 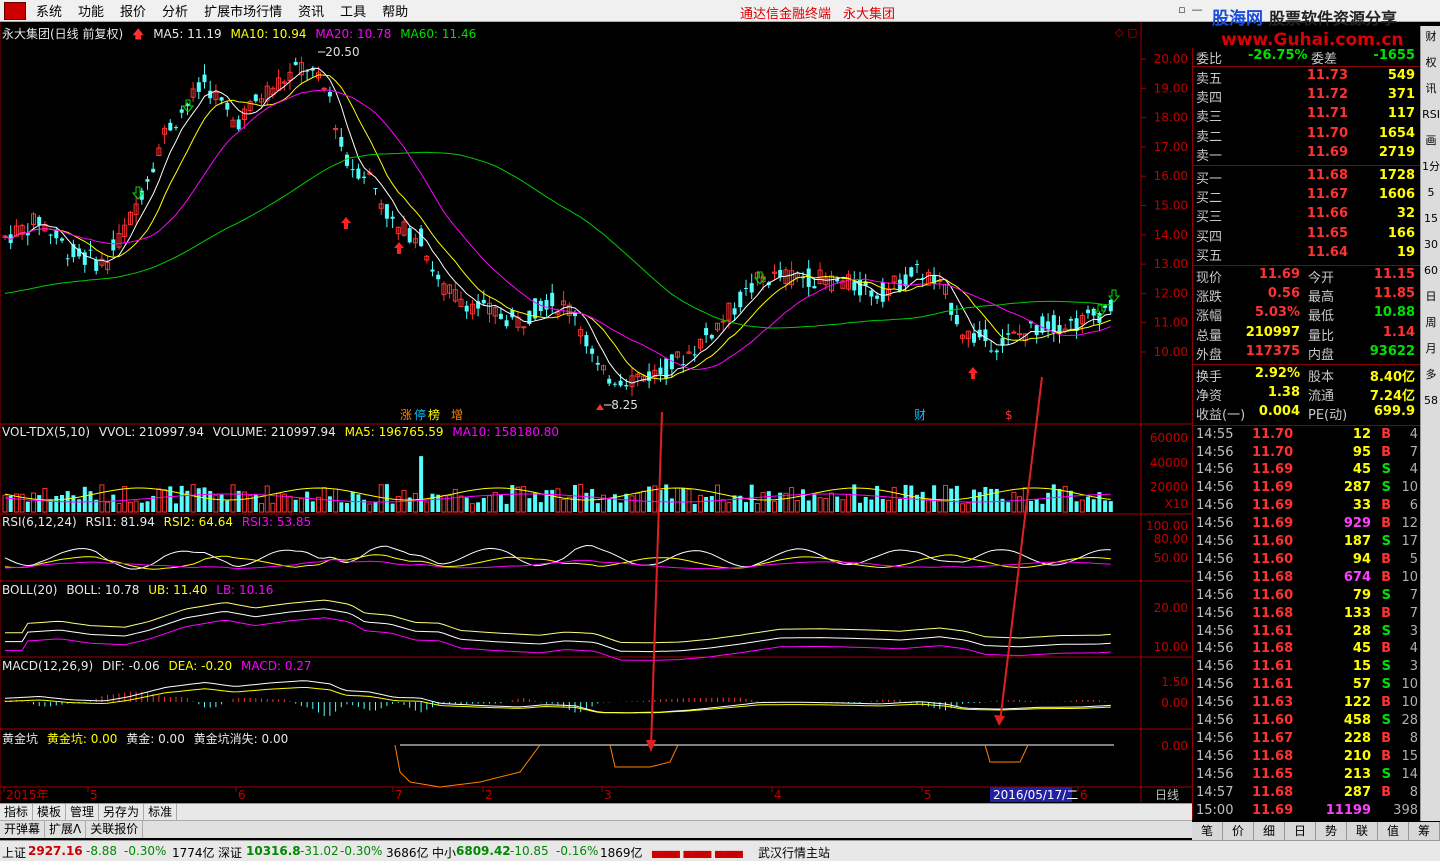 I want to click on sidebar-item: 5, so click(x=1431, y=193).